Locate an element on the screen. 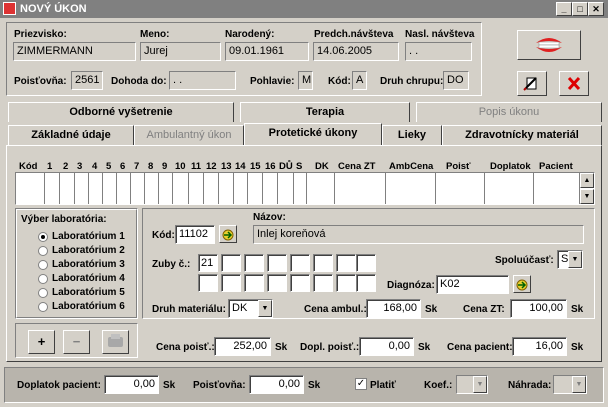 The height and width of the screenshot is (407, 608). diagnosis-field: K02 is located at coordinates (472, 284).